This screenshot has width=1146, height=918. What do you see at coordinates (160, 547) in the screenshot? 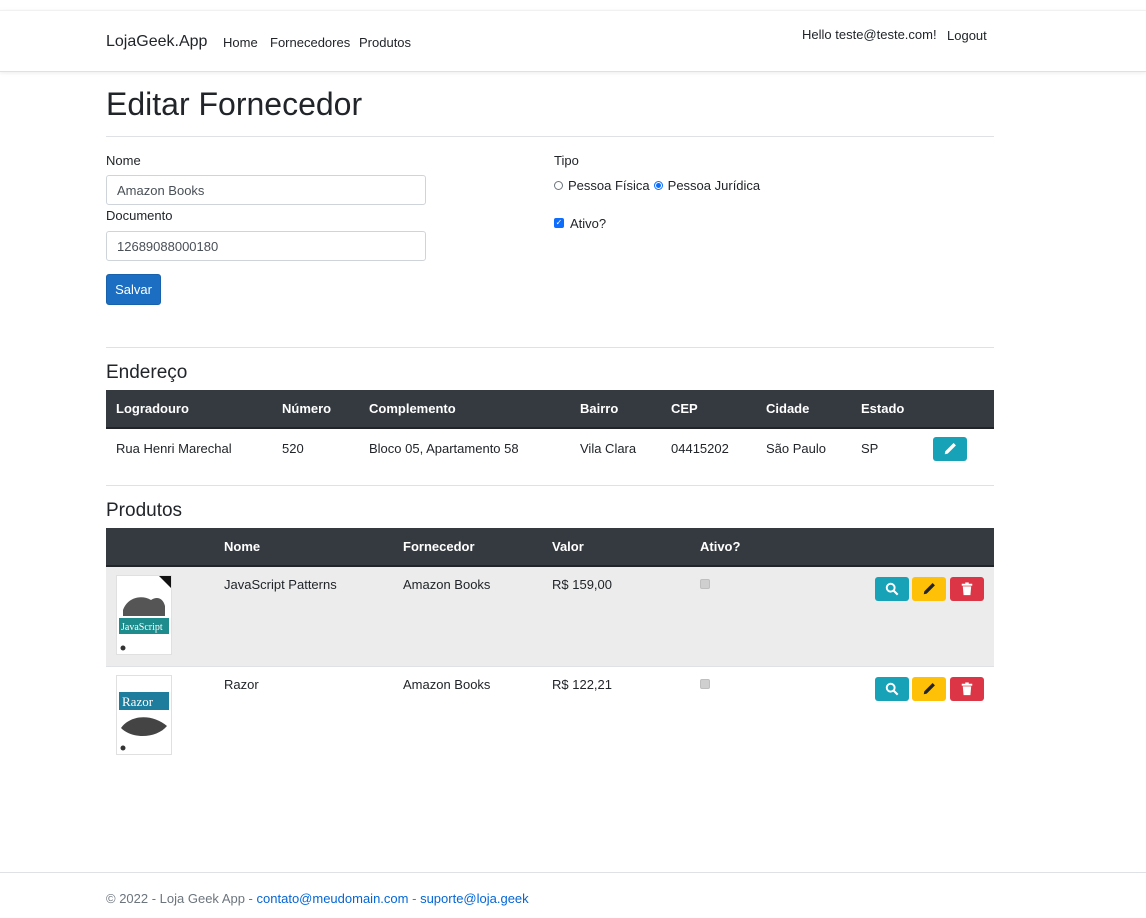
I see `col-image` at bounding box center [160, 547].